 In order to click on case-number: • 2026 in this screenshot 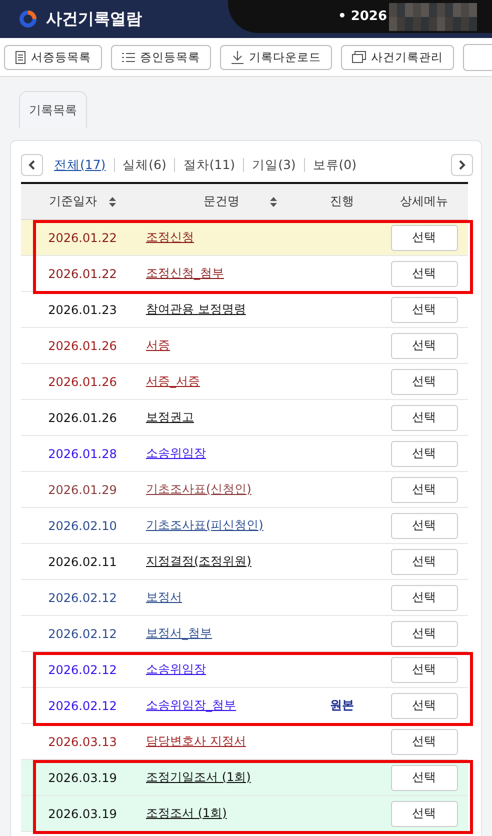, I will do `click(363, 16)`.